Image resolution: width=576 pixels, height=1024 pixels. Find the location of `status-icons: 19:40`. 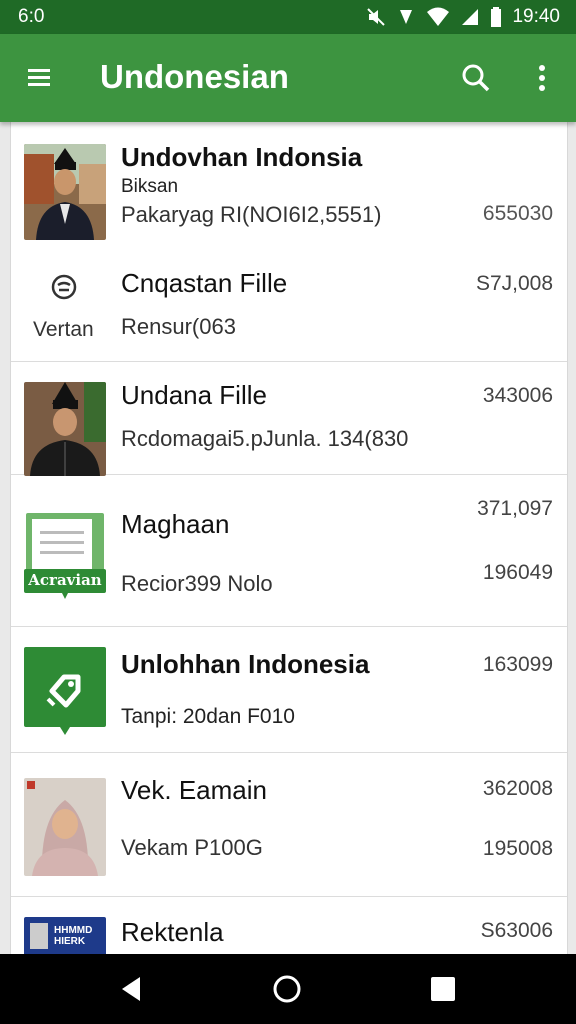

status-icons: 19:40 is located at coordinates (463, 17).